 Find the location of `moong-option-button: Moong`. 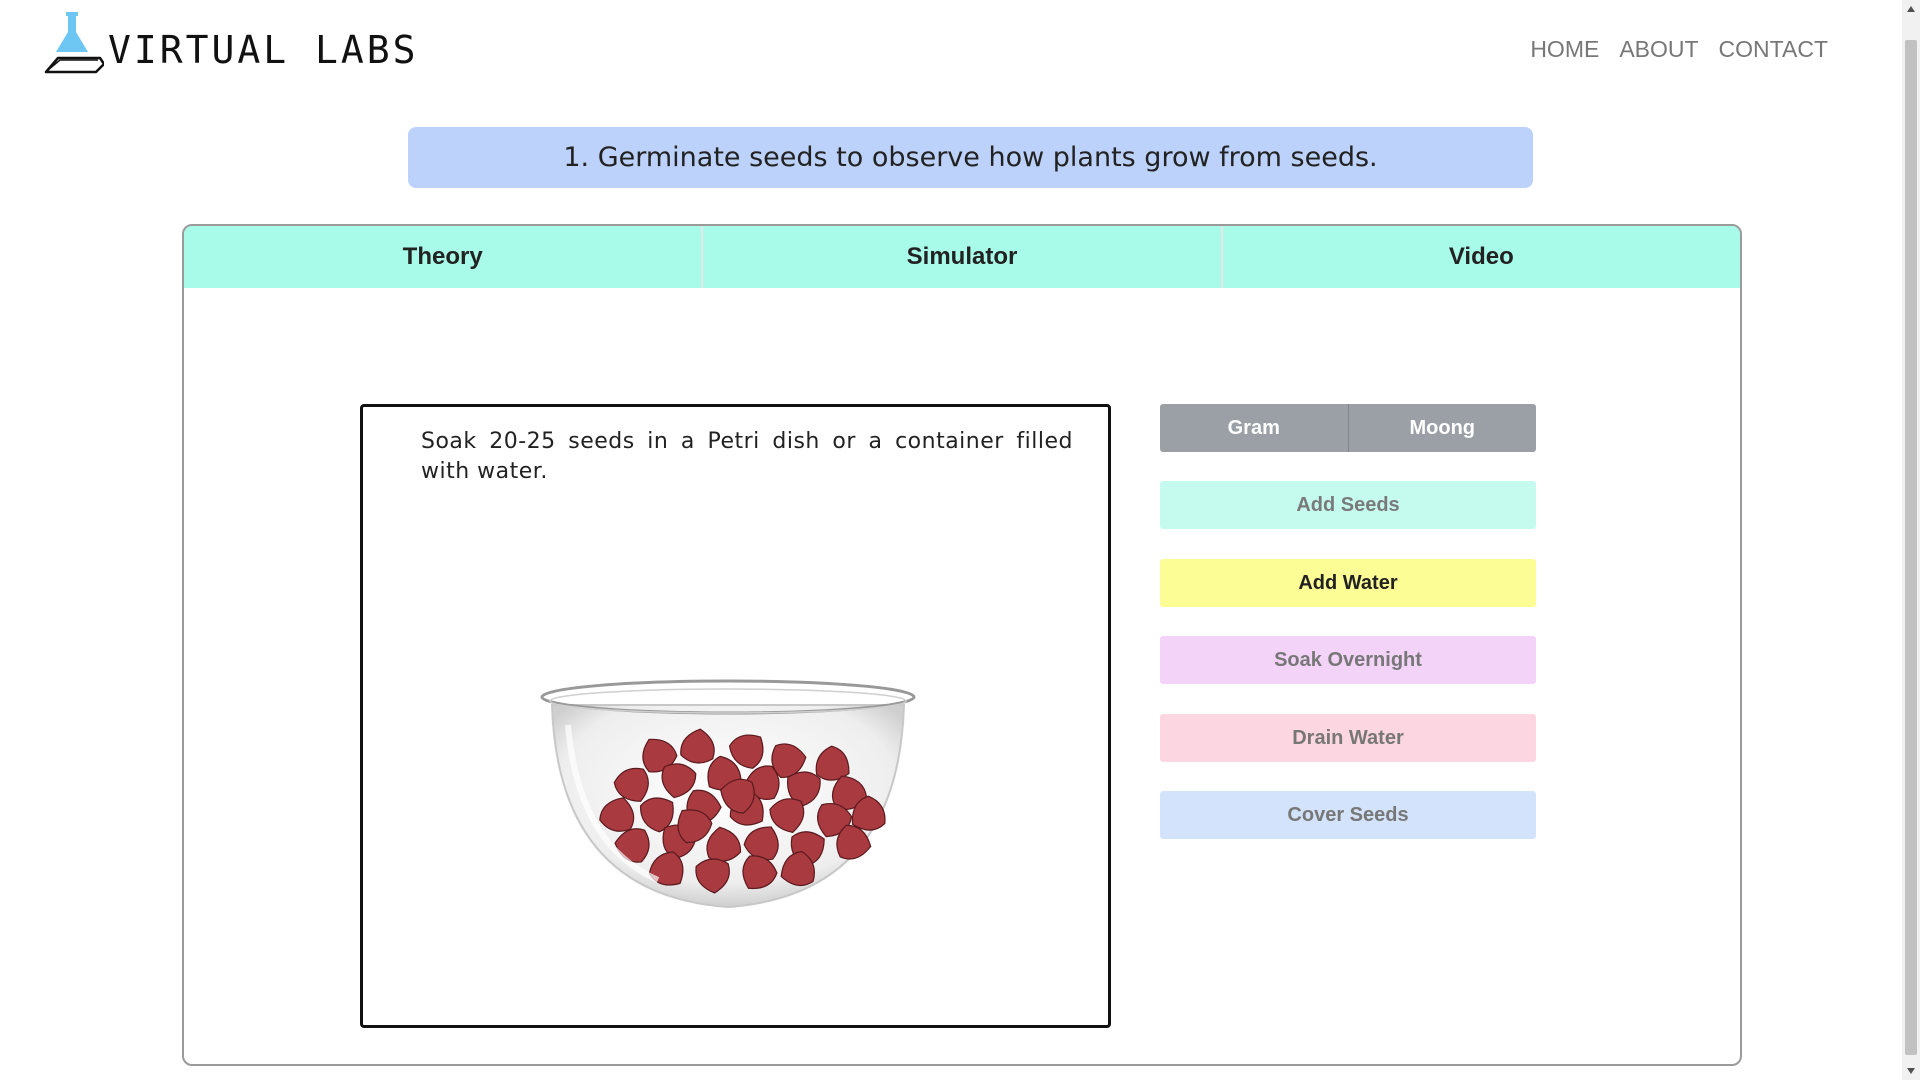

moong-option-button: Moong is located at coordinates (1441, 428).